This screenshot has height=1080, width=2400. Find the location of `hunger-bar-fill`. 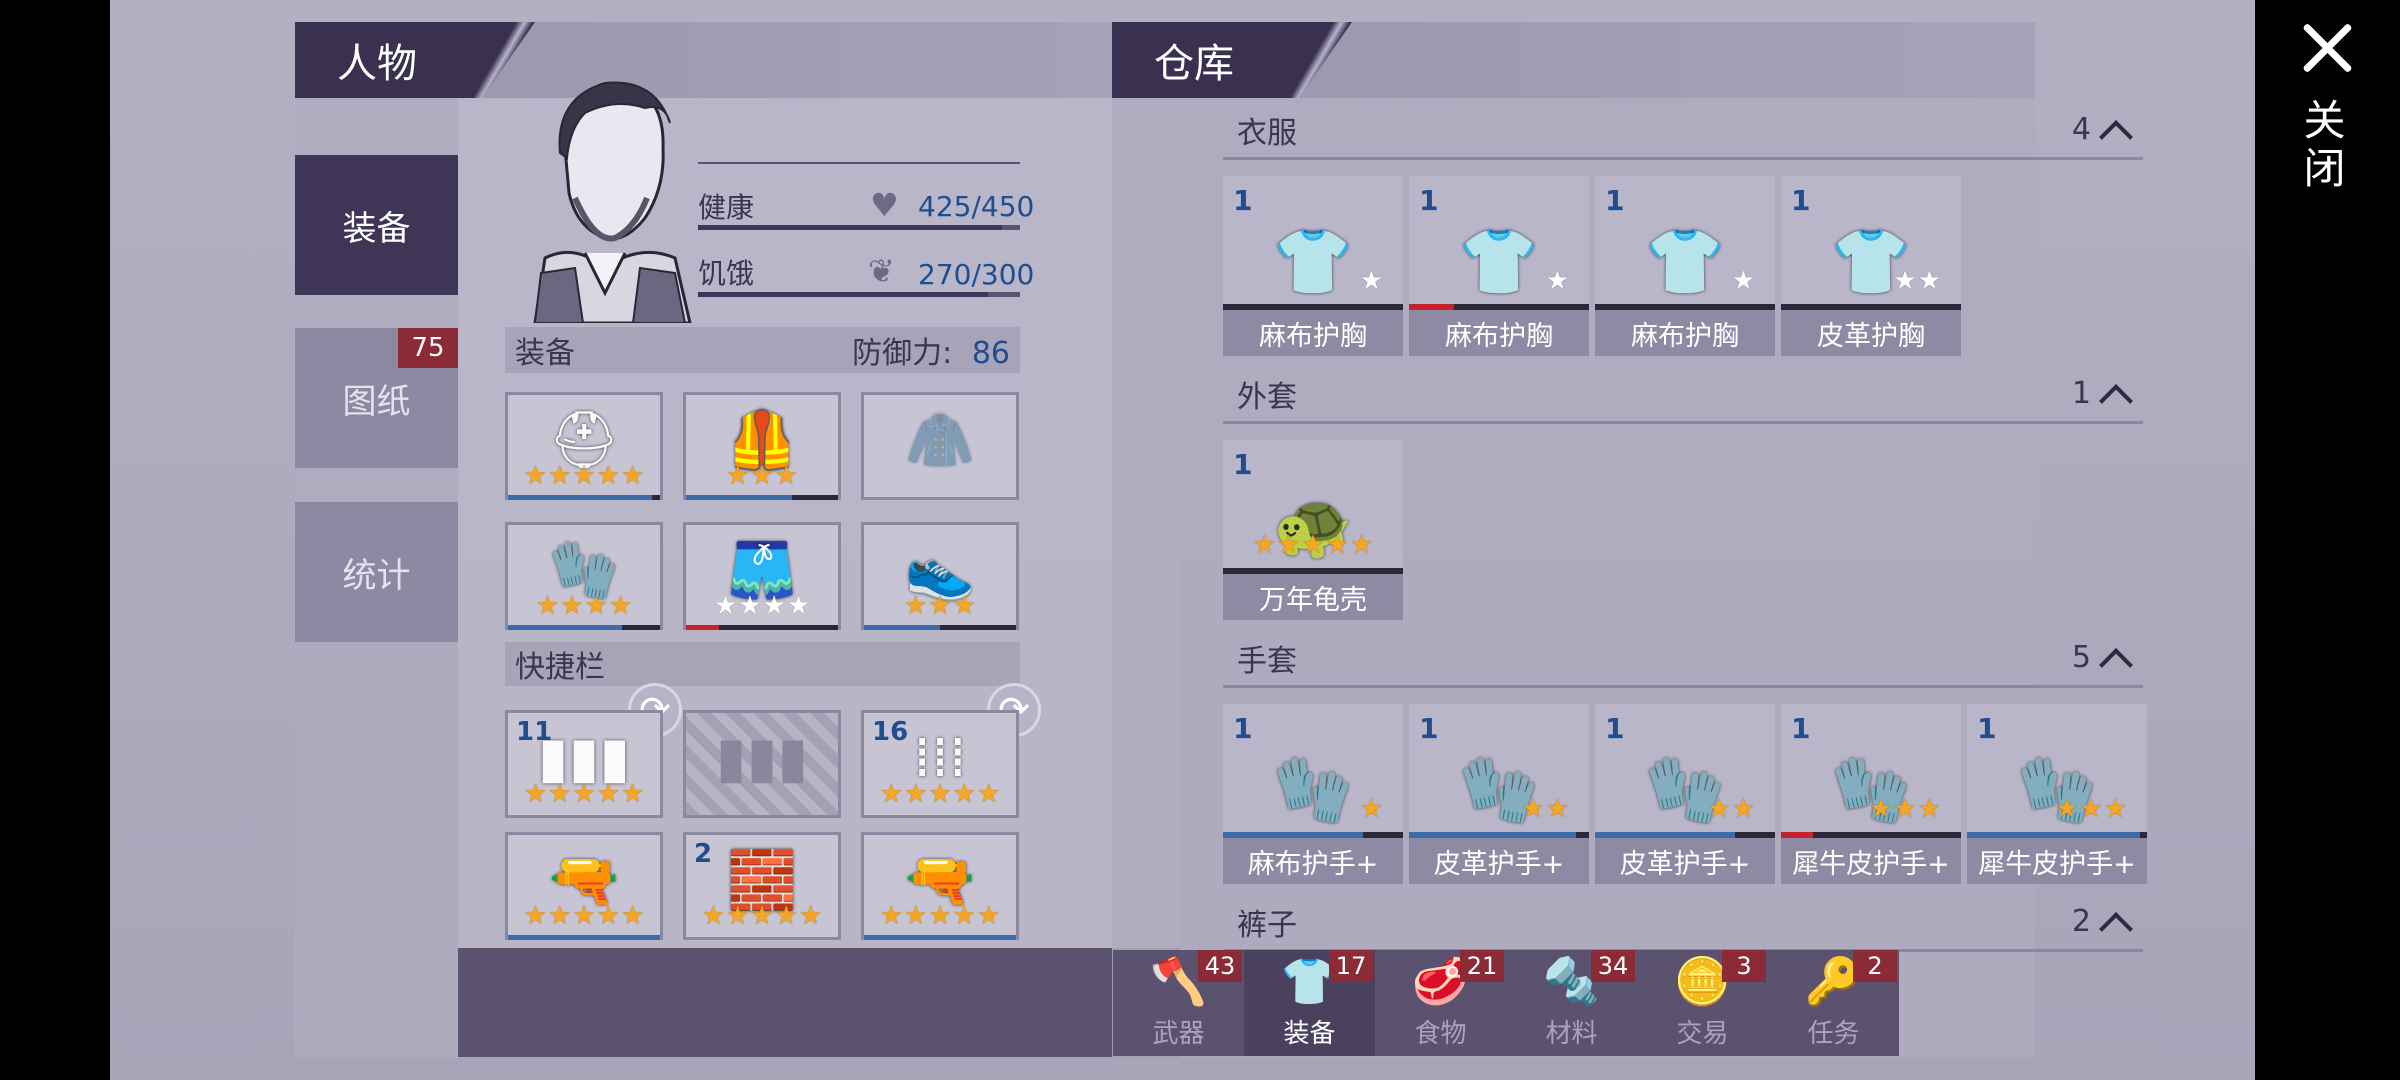

hunger-bar-fill is located at coordinates (843, 294).